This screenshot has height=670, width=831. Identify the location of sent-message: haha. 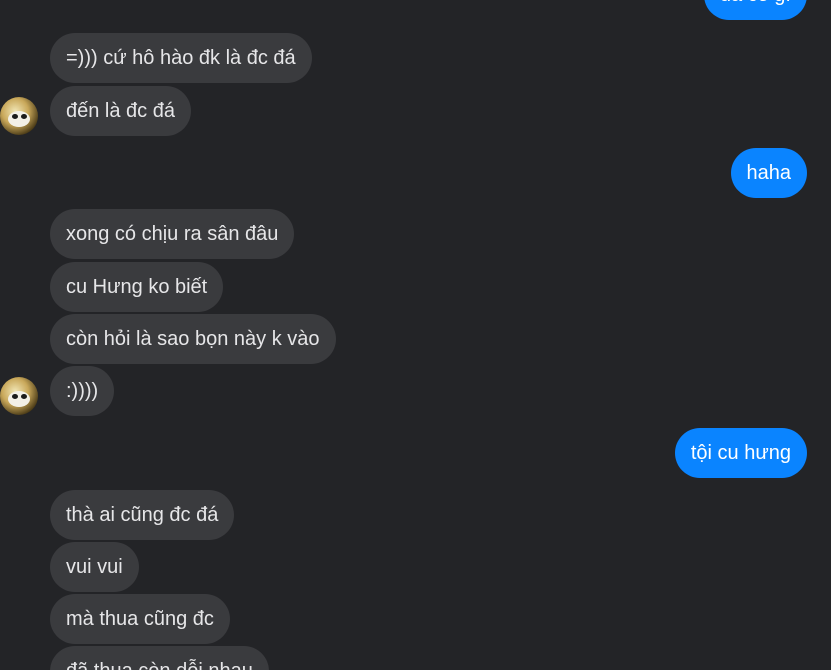
(768, 173).